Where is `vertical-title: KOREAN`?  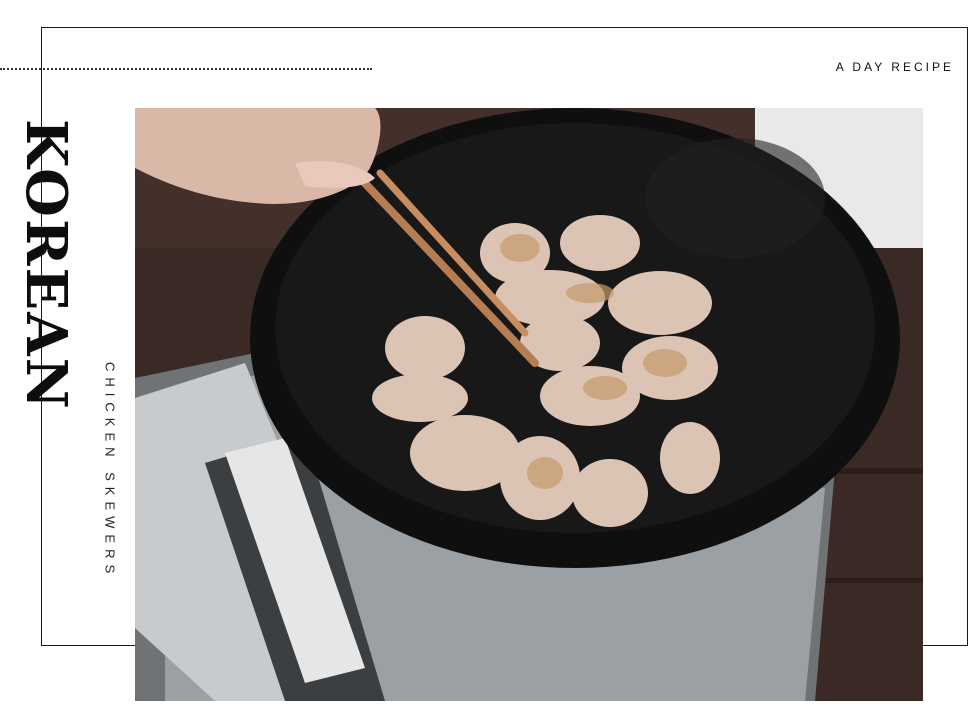
vertical-title: KOREAN is located at coordinates (46, 265).